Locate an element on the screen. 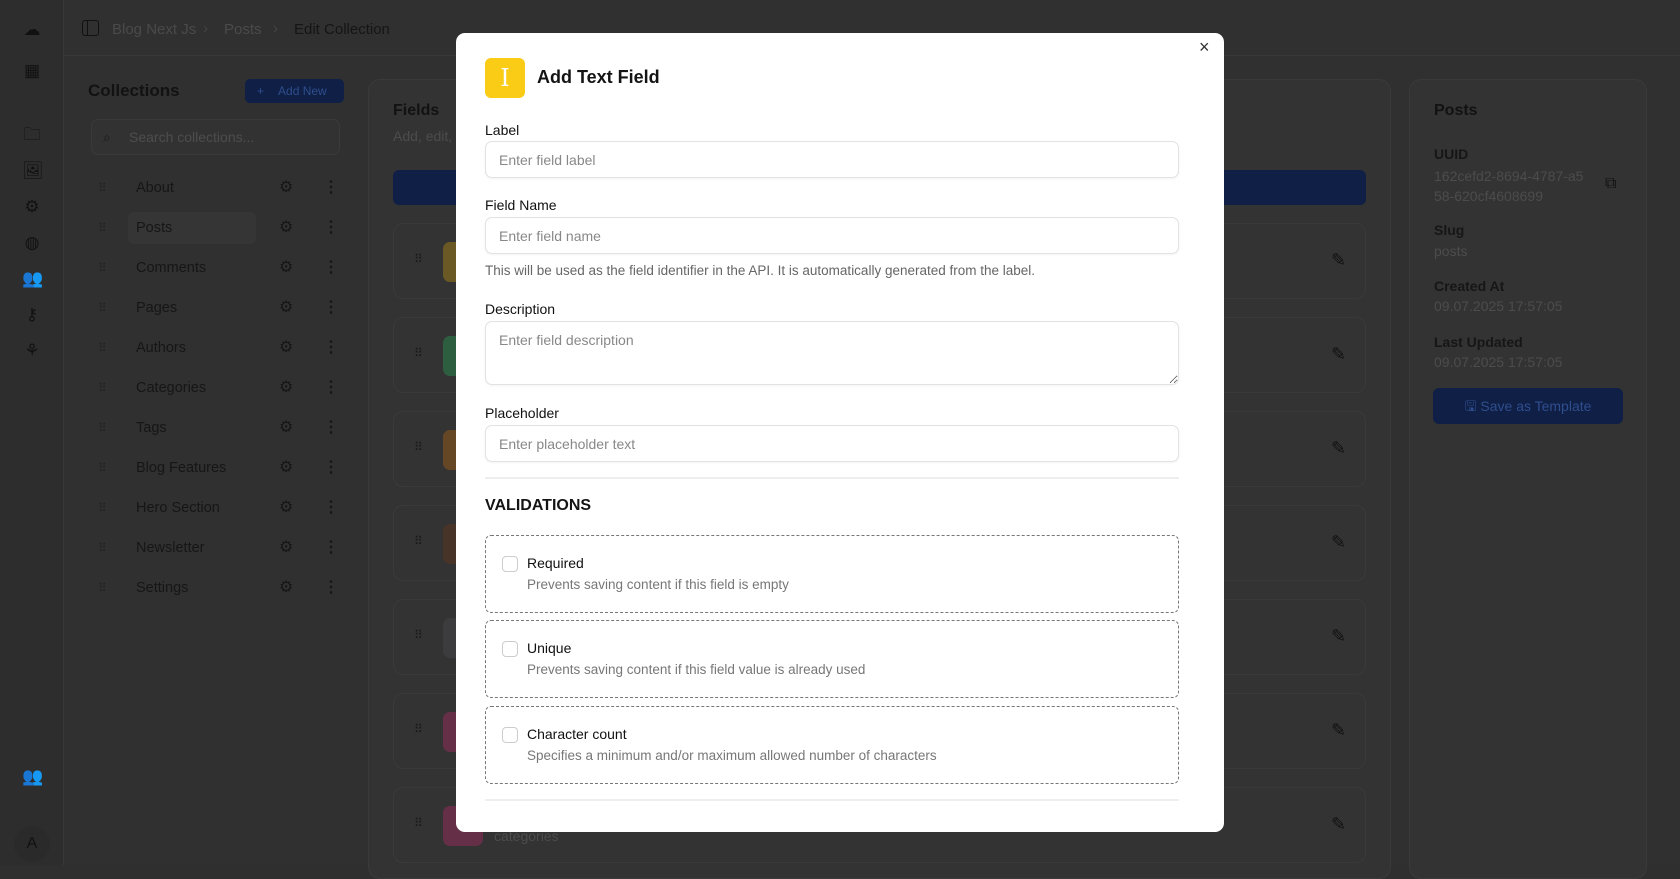  collection-item: ⠿ Blog Features ⚙ ⋮ is located at coordinates (217, 468).